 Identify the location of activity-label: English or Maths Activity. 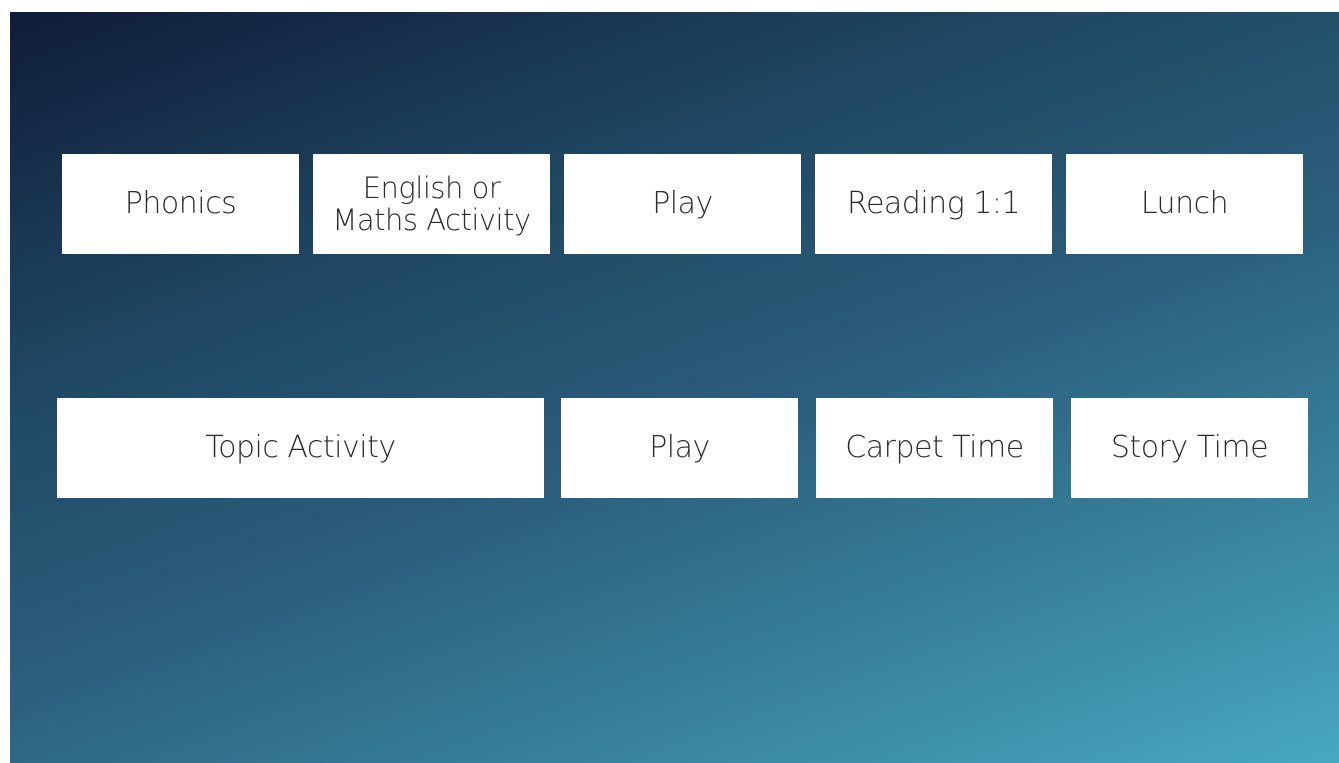
(431, 204).